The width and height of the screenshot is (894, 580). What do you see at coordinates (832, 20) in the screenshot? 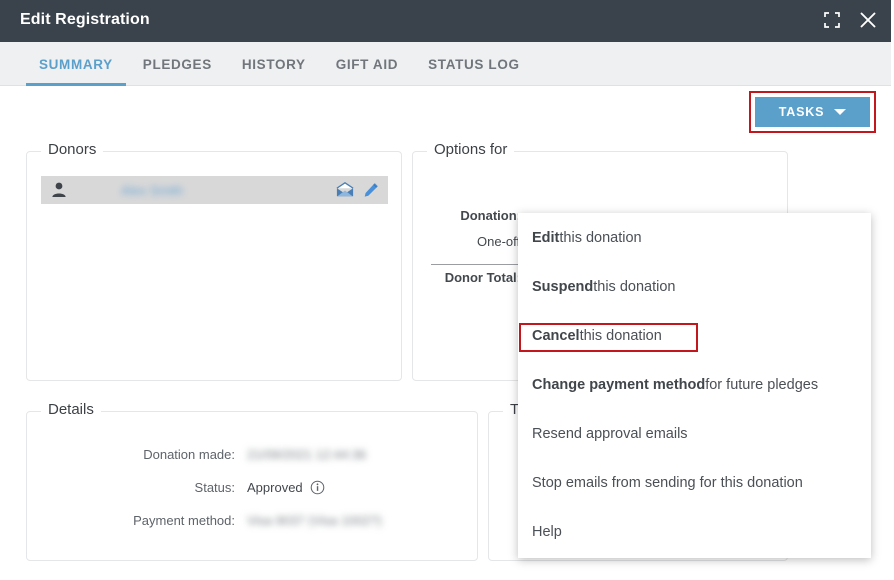
I see `fullscreen-icon` at bounding box center [832, 20].